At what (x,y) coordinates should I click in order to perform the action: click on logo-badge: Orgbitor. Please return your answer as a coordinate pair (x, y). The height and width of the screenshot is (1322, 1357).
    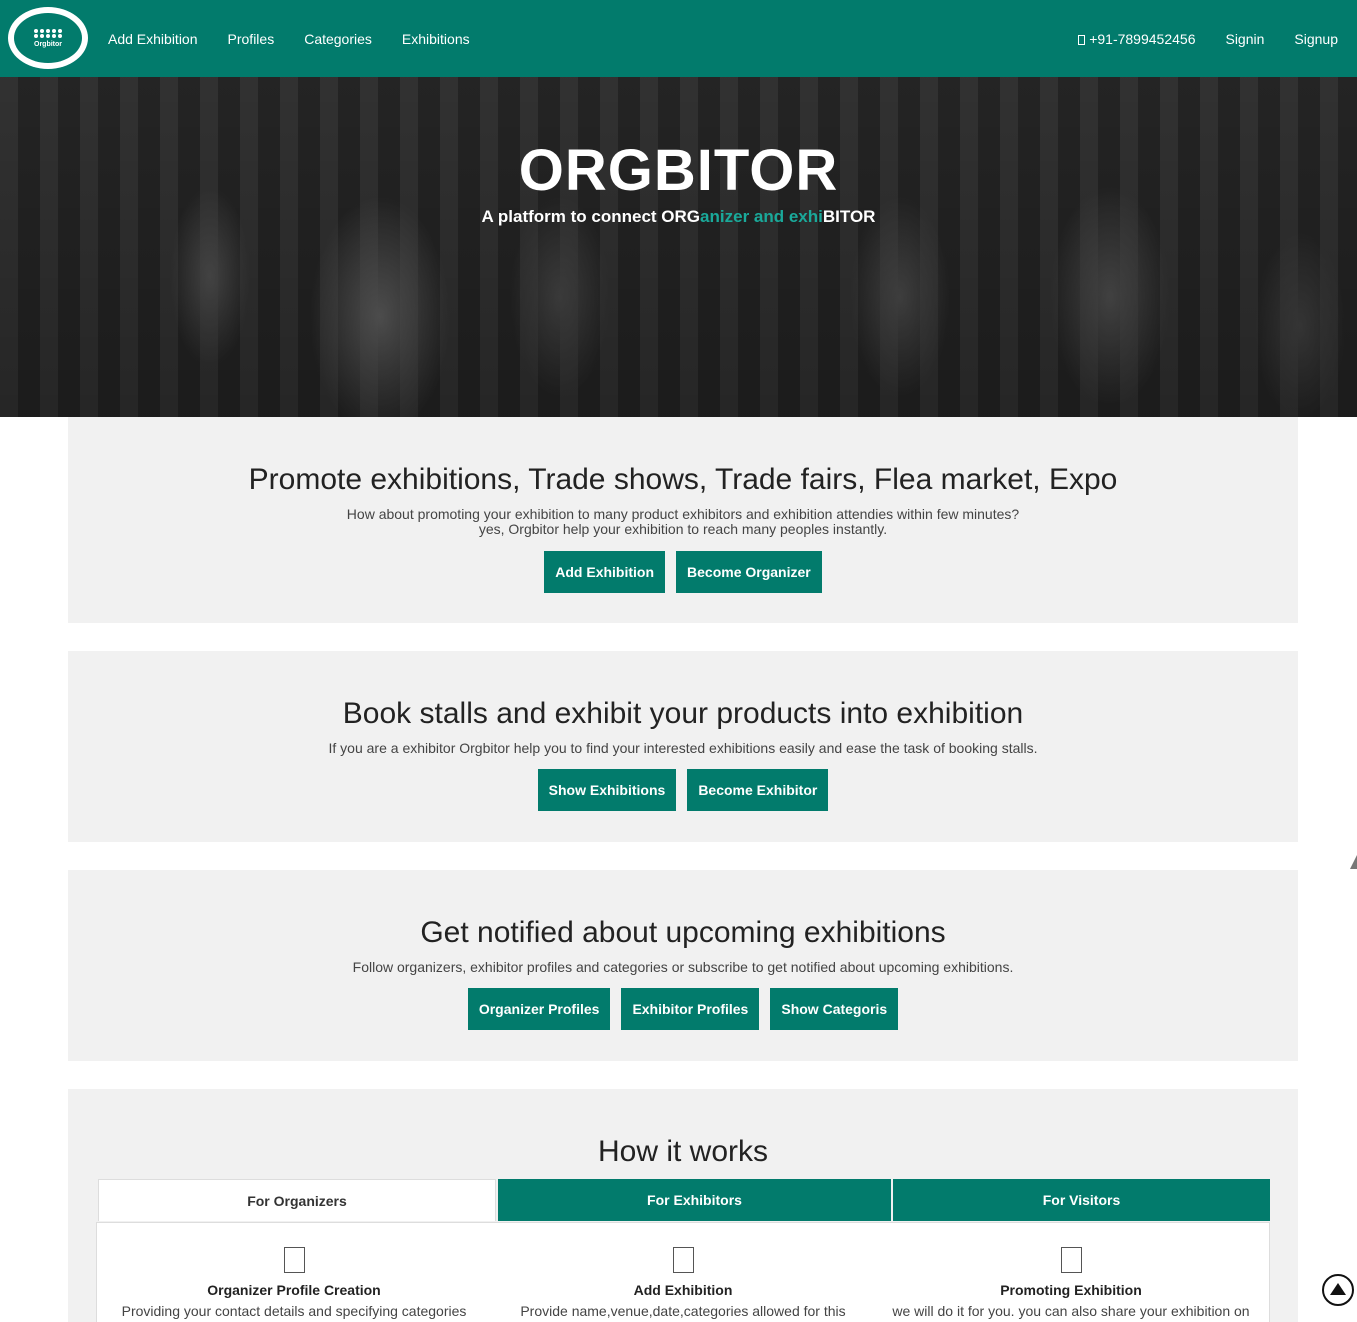
    Looking at the image, I should click on (48, 38).